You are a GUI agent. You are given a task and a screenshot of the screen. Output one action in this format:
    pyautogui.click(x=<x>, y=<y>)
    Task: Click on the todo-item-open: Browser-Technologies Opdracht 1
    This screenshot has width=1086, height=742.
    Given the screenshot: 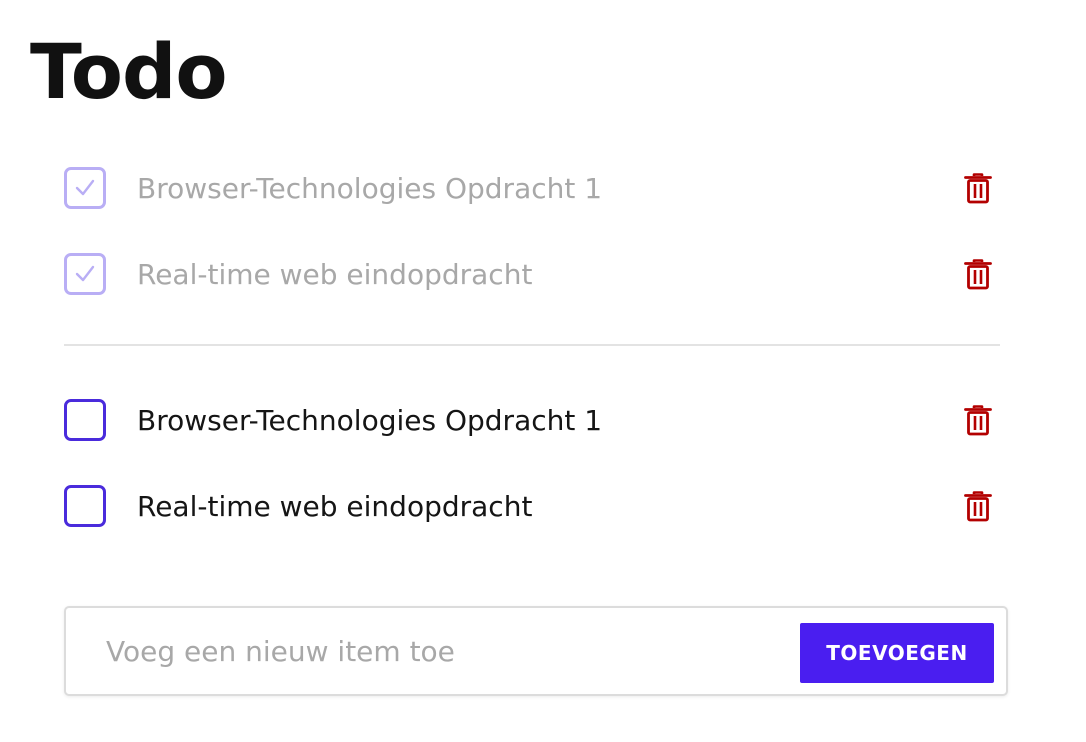 What is the action you would take?
    pyautogui.click(x=532, y=420)
    